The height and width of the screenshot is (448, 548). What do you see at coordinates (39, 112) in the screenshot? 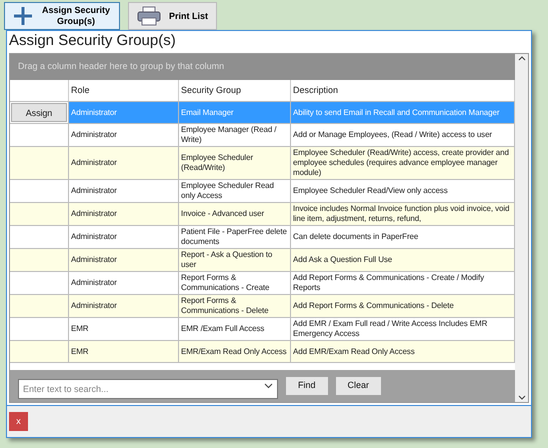
I see `assign-button: Assign` at bounding box center [39, 112].